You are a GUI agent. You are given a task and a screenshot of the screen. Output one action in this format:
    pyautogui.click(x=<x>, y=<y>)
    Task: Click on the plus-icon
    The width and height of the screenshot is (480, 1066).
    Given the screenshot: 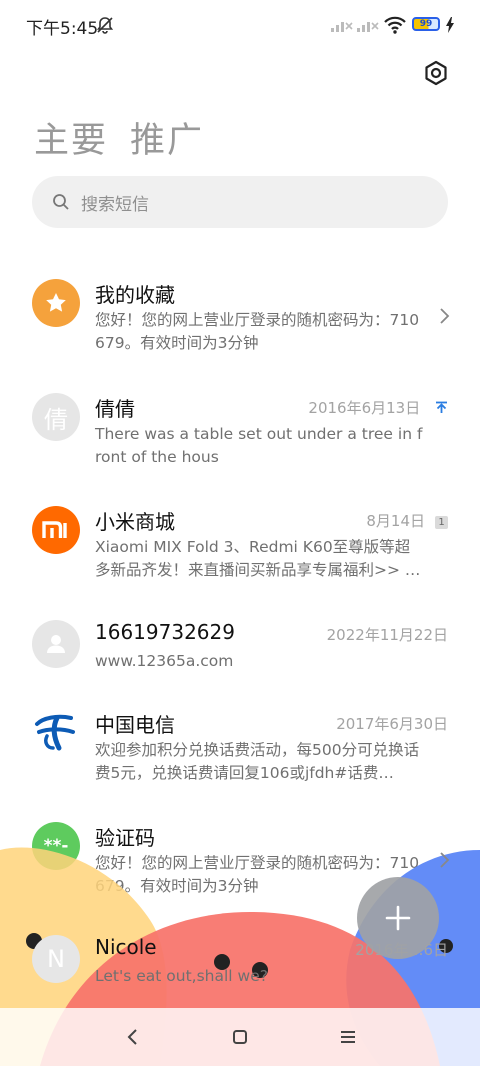 What is the action you would take?
    pyautogui.click(x=398, y=918)
    